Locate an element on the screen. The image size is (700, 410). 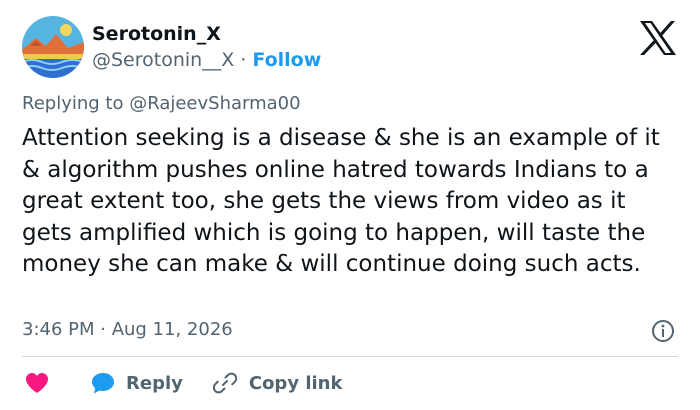
author-block: Serotonin_X @Serotonin__X · Follow is located at coordinates (206, 47).